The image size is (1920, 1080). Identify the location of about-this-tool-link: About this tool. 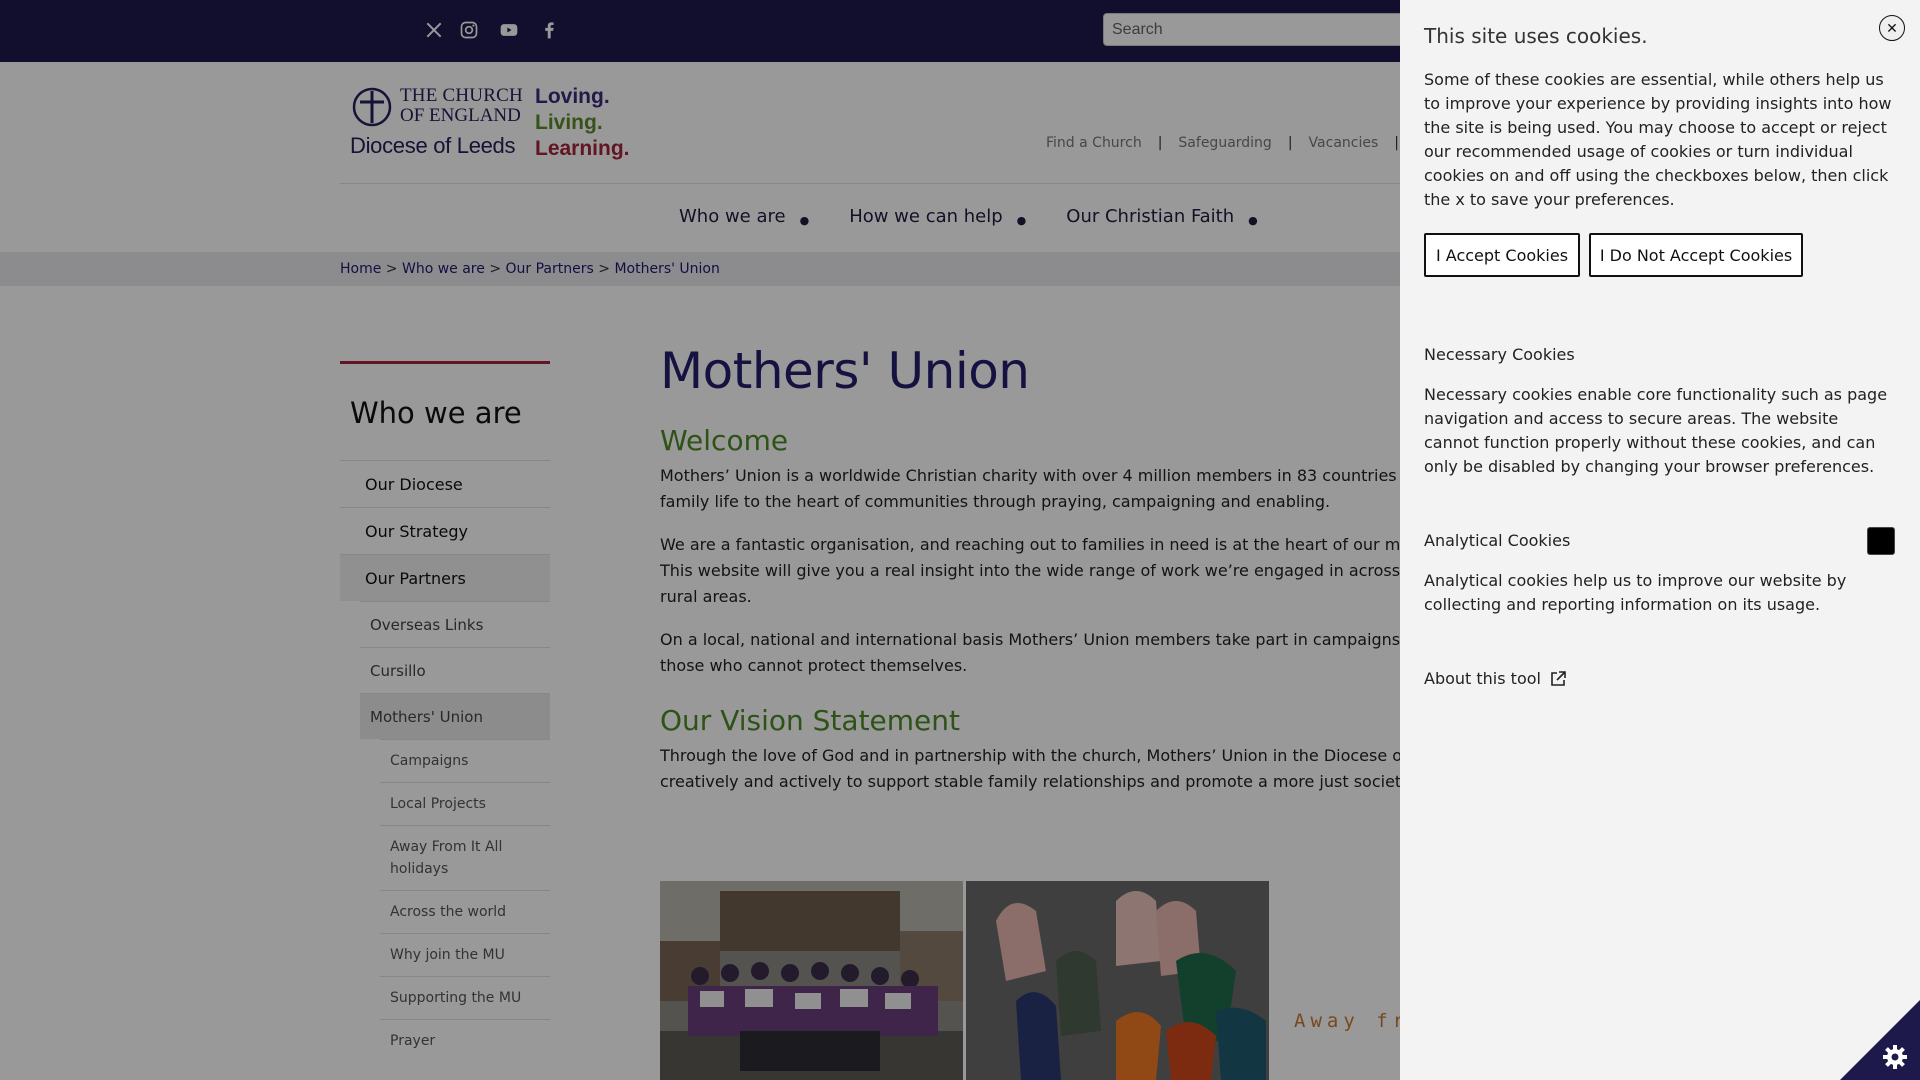
(1495, 678).